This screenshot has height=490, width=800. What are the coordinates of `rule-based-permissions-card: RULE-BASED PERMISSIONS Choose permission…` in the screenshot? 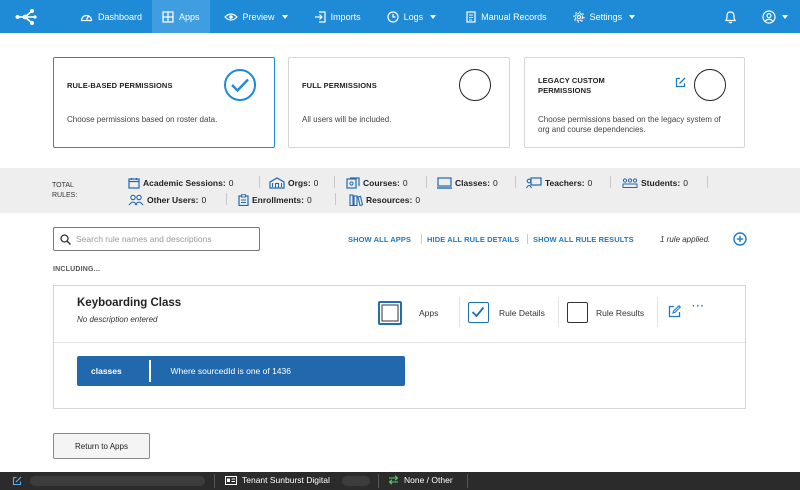 It's located at (164, 102).